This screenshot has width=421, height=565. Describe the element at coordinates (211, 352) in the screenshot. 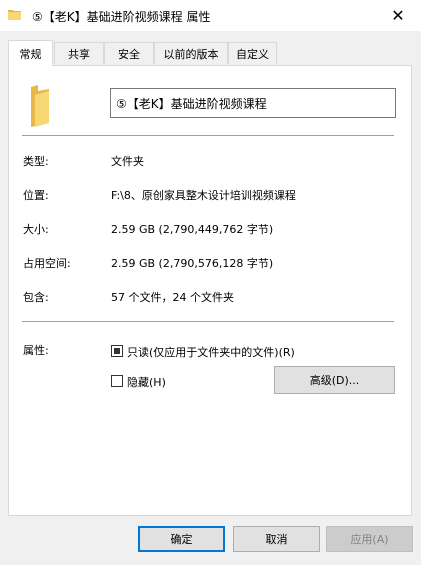

I see `readonly-label: 只读(仅应用于文件夹中的文件)(R)` at that location.